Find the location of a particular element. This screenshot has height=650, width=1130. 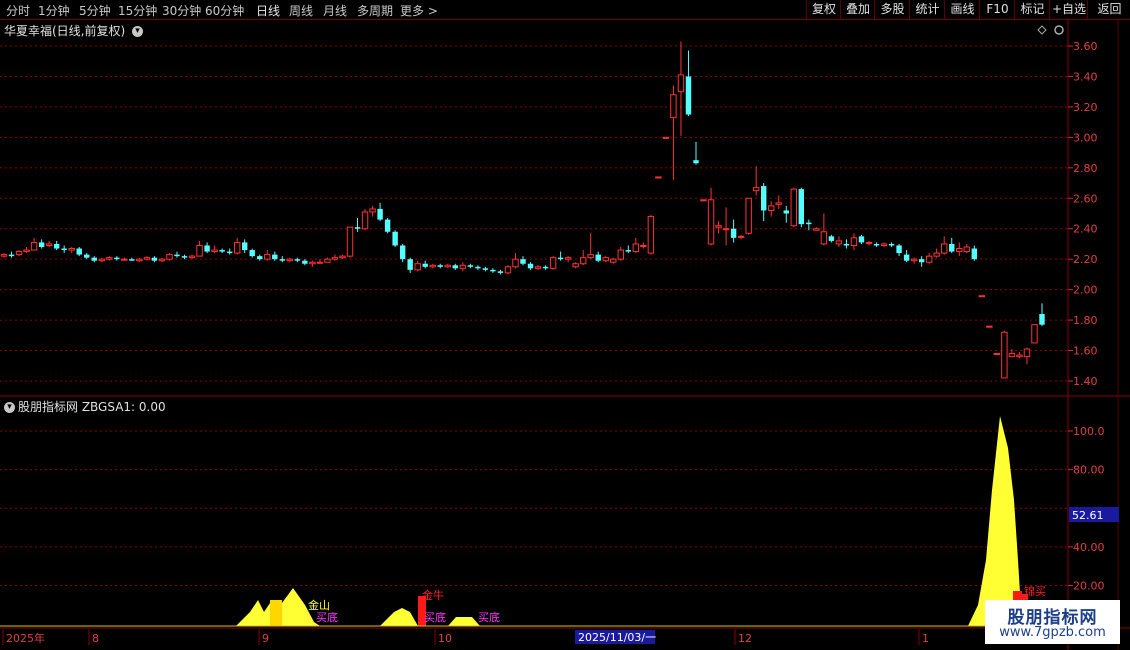

period-tab-6: 日线 is located at coordinates (268, 10).